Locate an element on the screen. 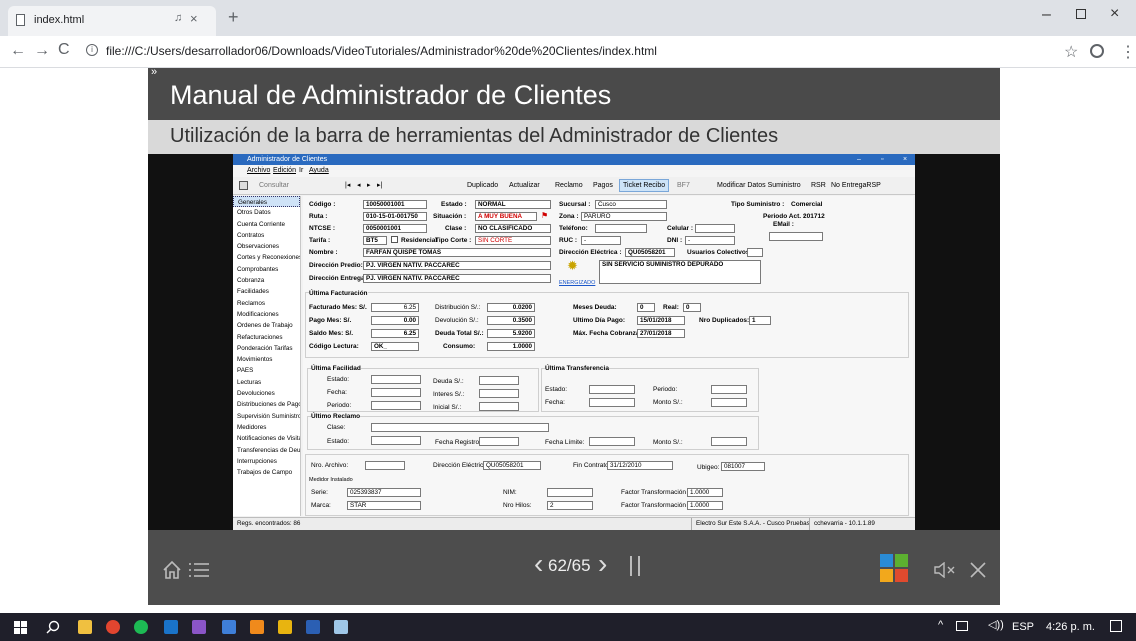 The width and height of the screenshot is (1136, 641). sidebar-item: Facilidades is located at coordinates (266, 291).